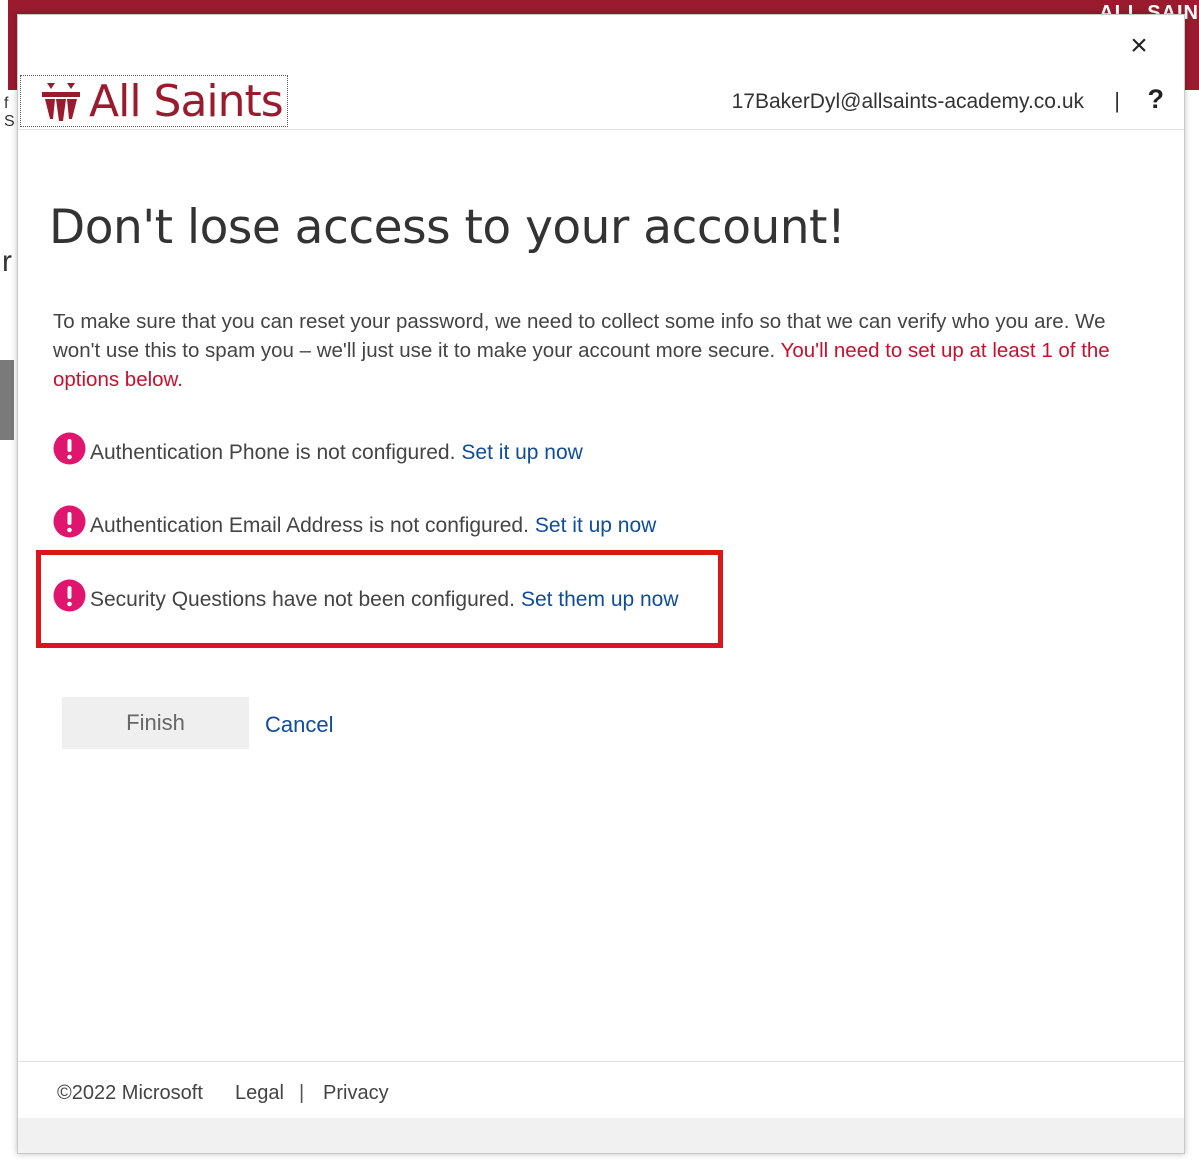 The height and width of the screenshot is (1169, 1199). I want to click on dialog-footer: ©2022 Microsoft Legal | Privacy, so click(601, 1089).